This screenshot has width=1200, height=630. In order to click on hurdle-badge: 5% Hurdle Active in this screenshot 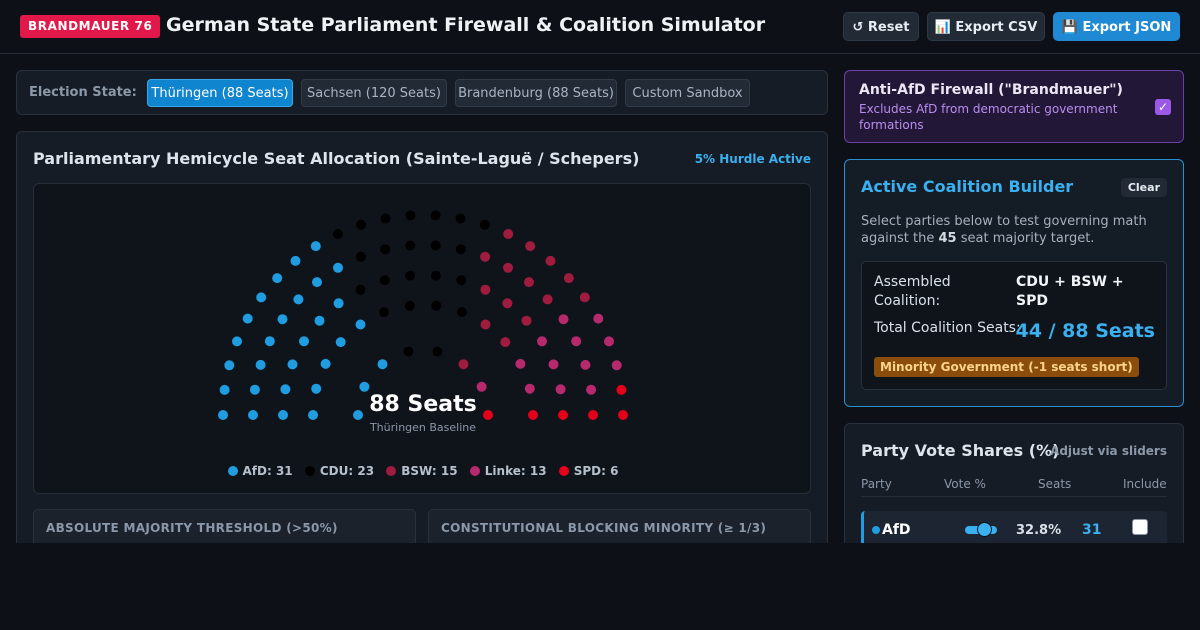, I will do `click(752, 159)`.